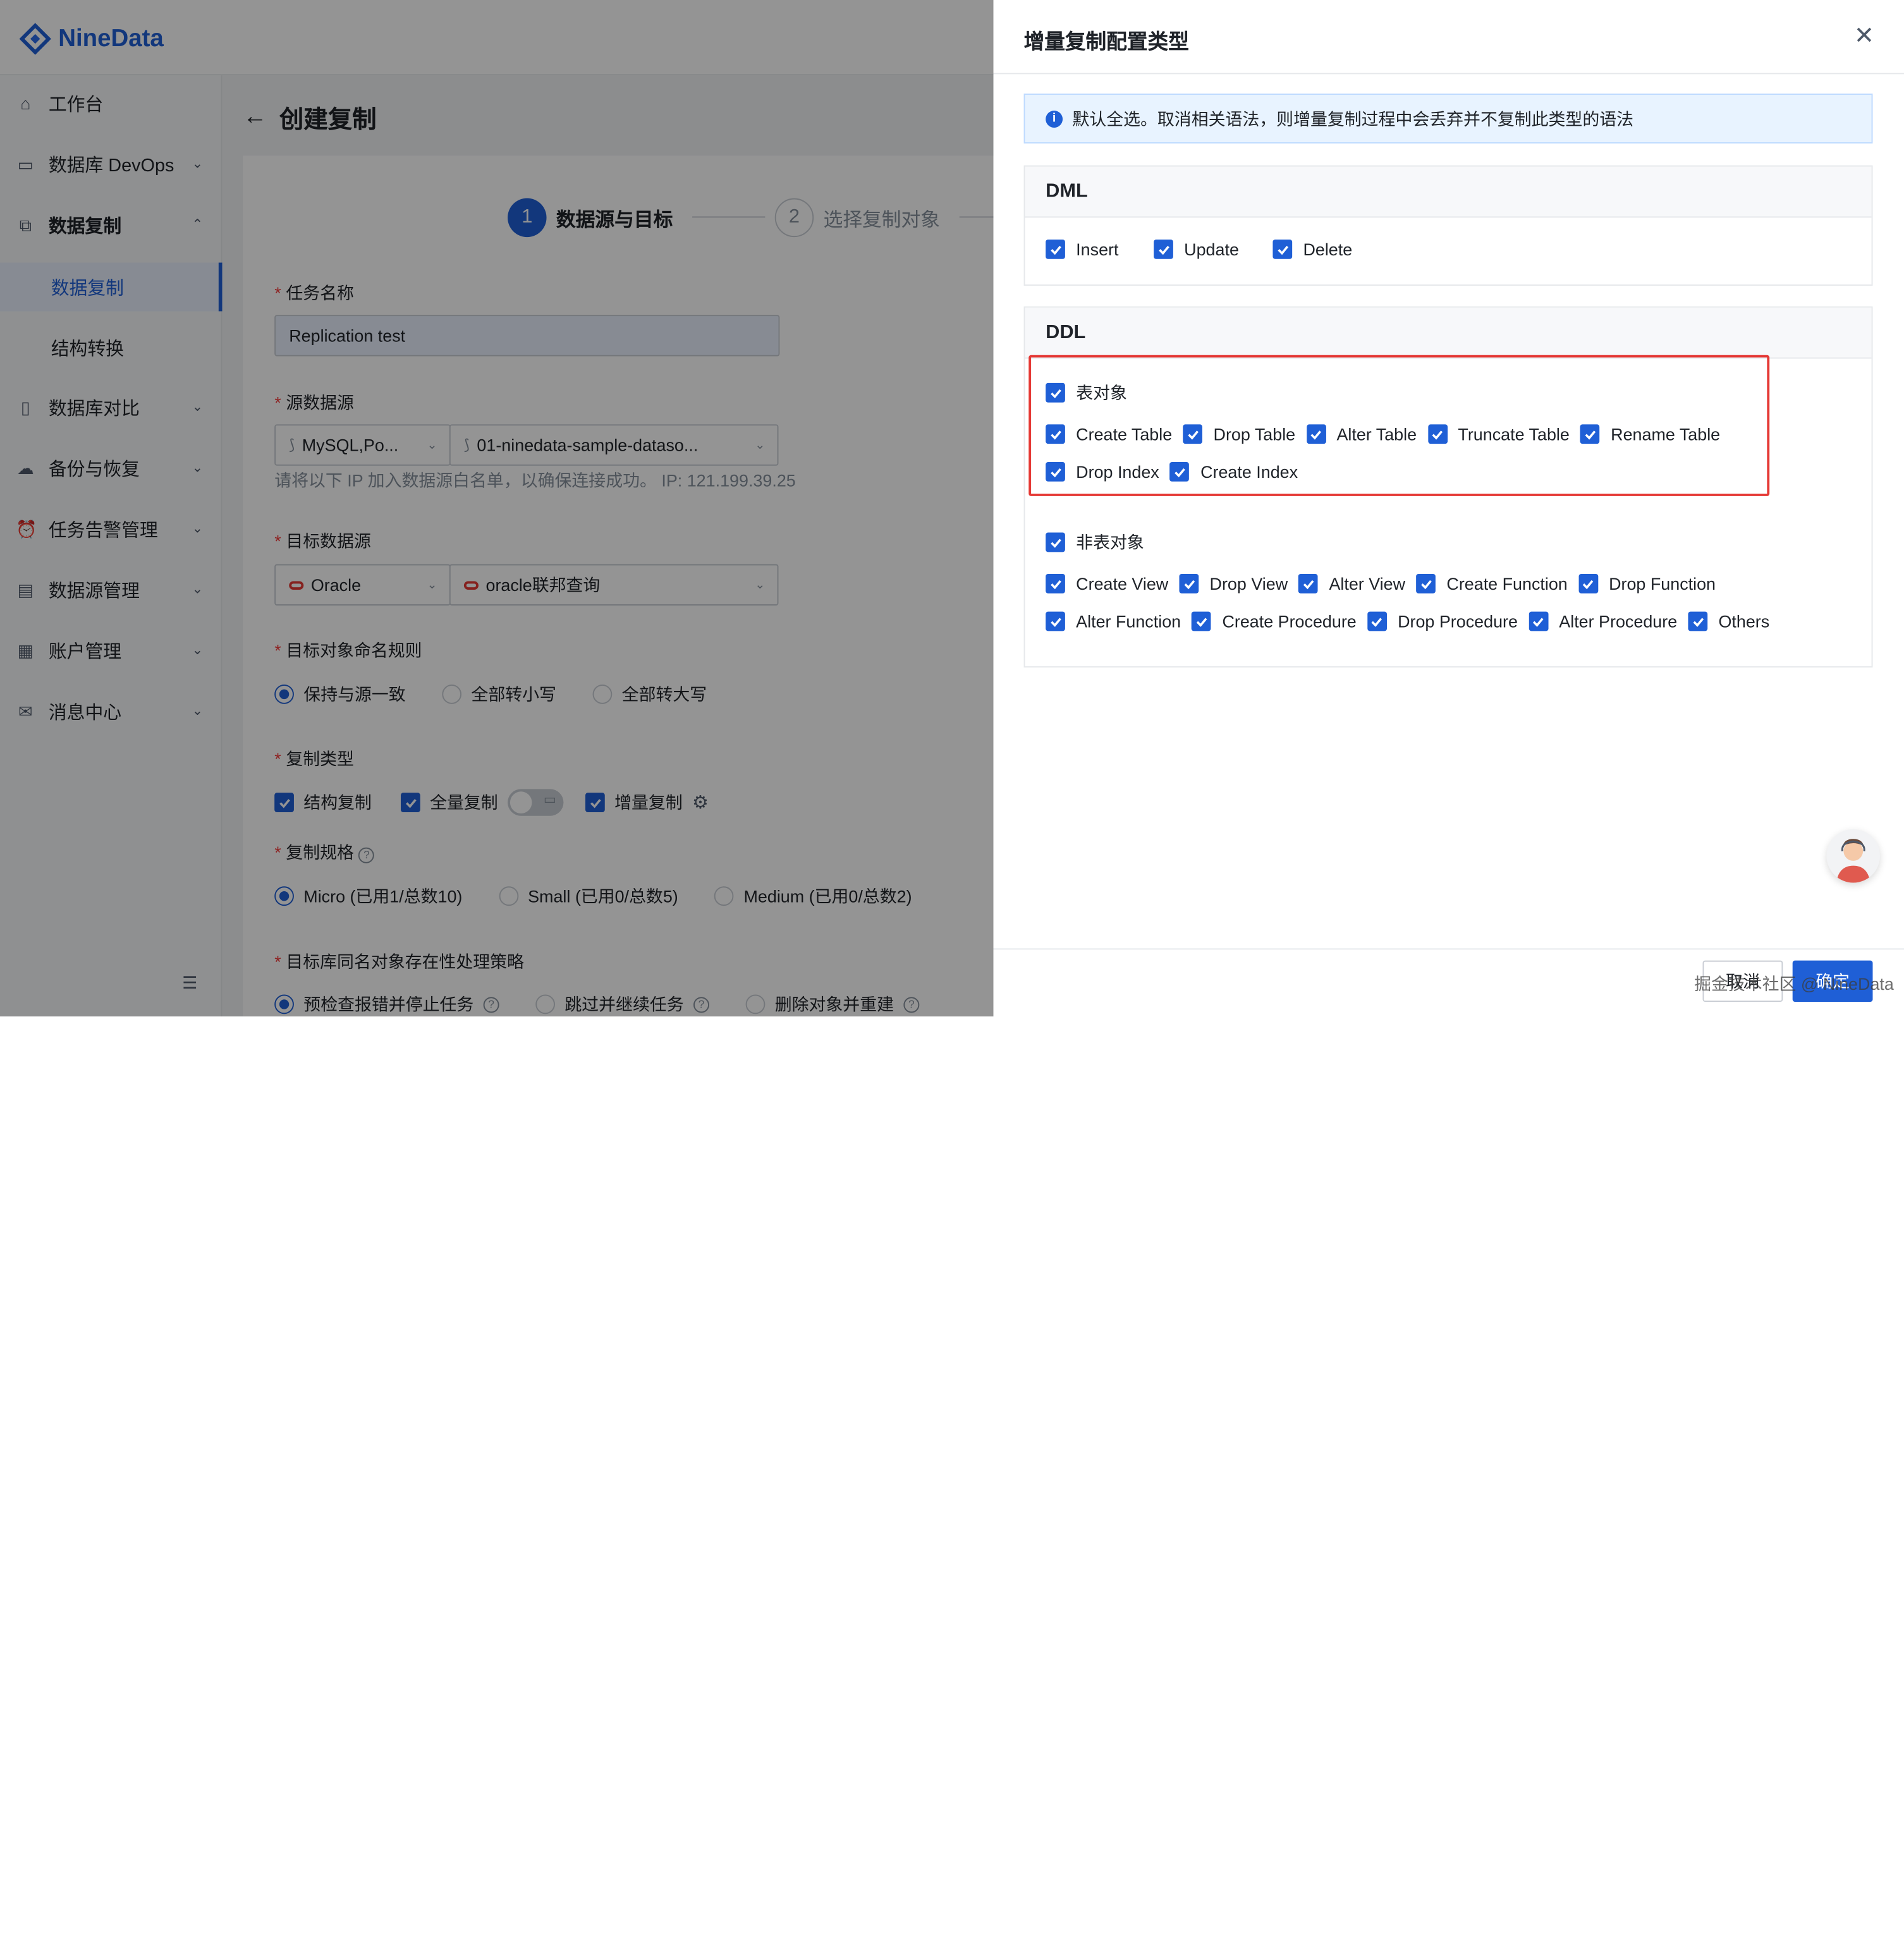 This screenshot has height=1955, width=1904. I want to click on info-icon: i, so click(1054, 119).